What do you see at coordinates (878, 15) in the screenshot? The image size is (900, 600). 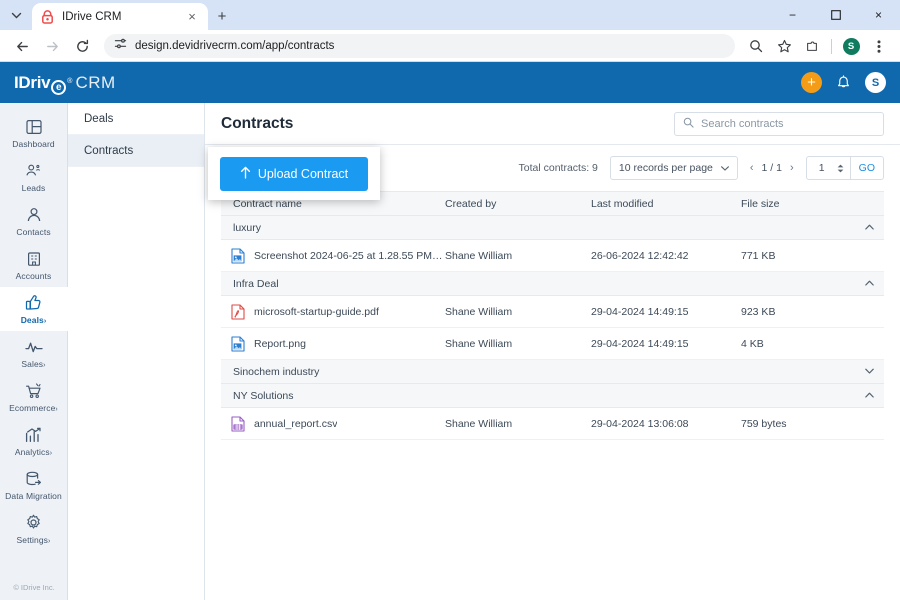 I see `window-close-icon: ×` at bounding box center [878, 15].